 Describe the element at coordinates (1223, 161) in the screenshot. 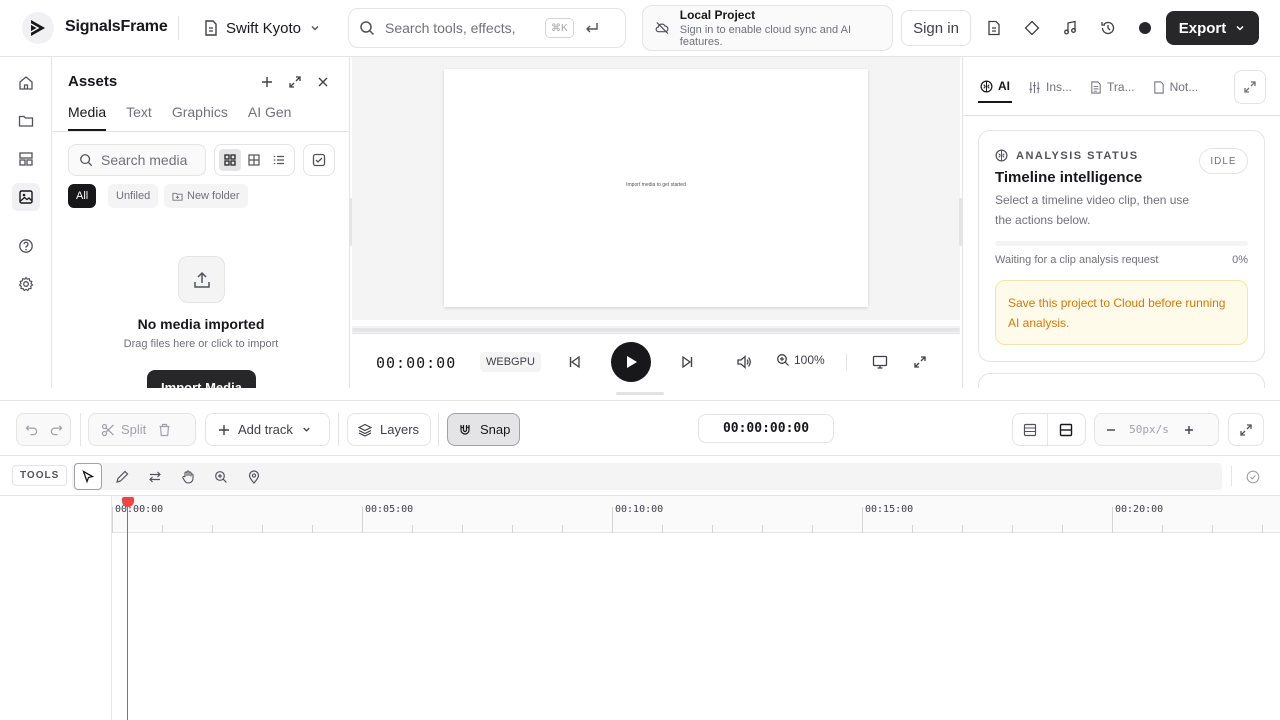

I see `status-badge: IDLE` at that location.